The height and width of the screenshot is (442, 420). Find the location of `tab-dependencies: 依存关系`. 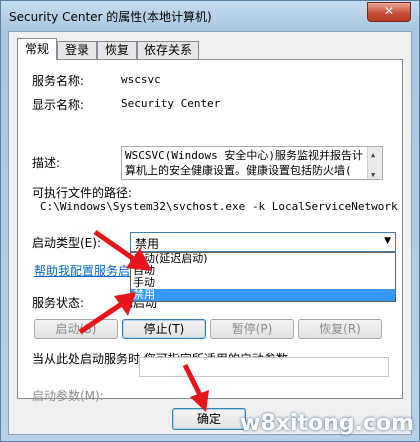

tab-dependencies: 依存关系 is located at coordinates (168, 50).